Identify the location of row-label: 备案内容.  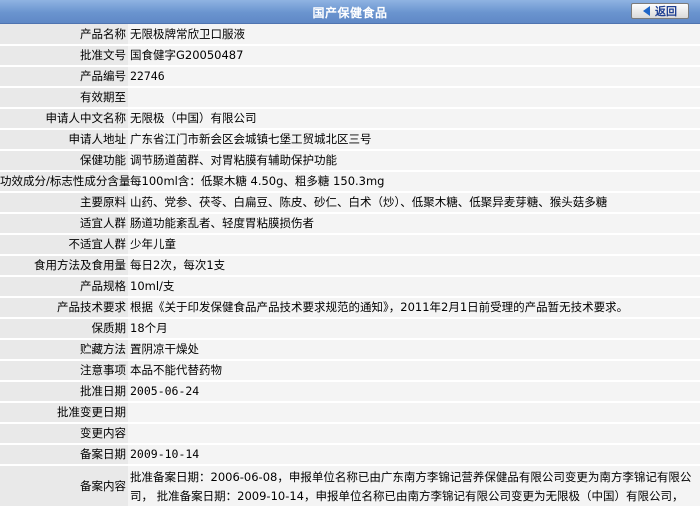
(64, 486).